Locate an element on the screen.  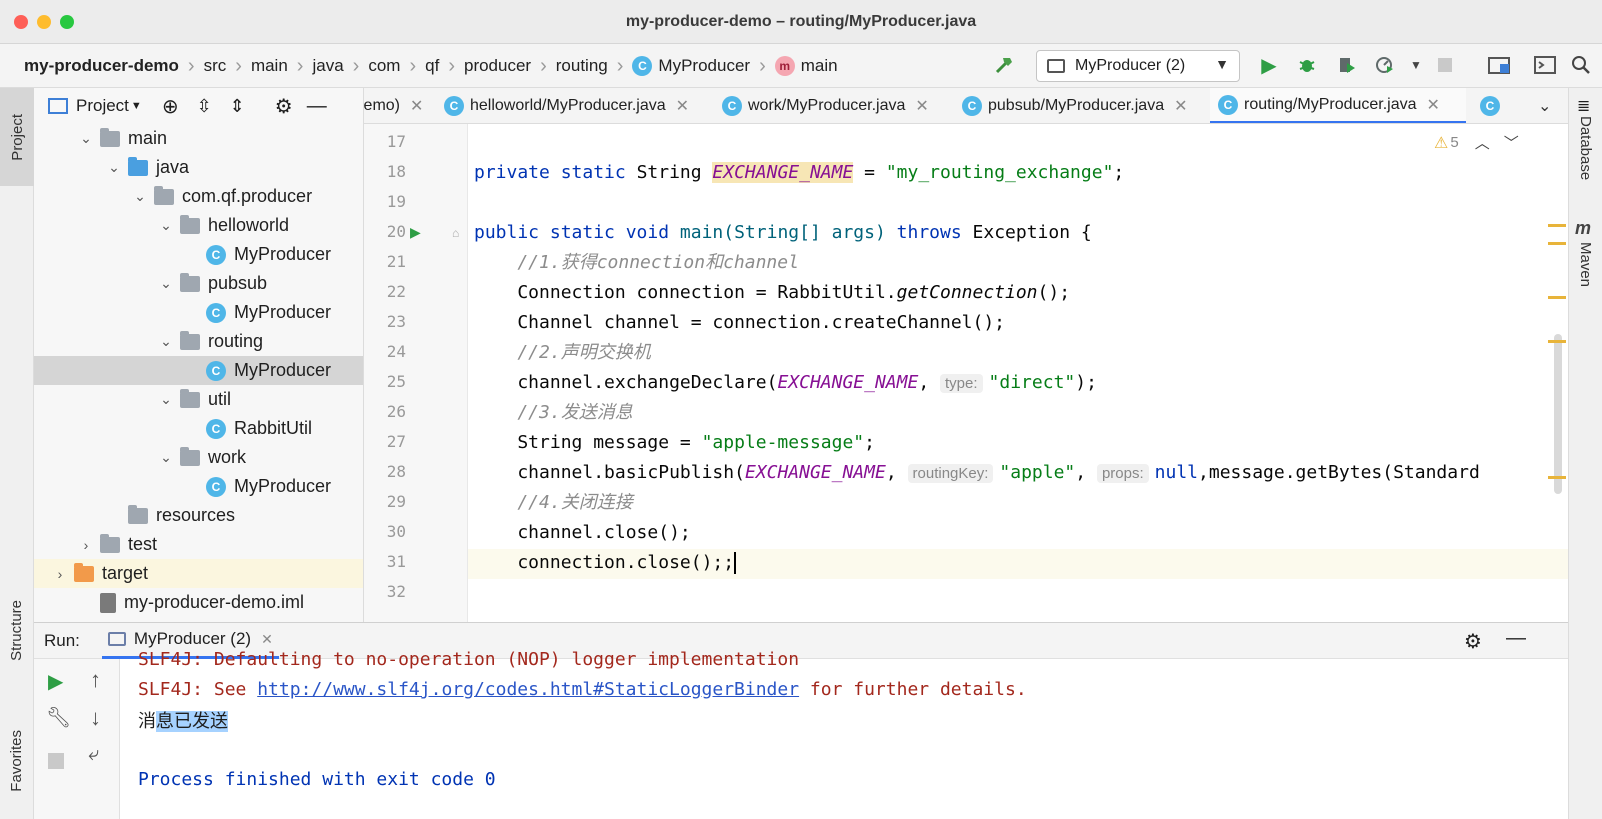
tree-item: ⌄ routing is located at coordinates (198, 341).